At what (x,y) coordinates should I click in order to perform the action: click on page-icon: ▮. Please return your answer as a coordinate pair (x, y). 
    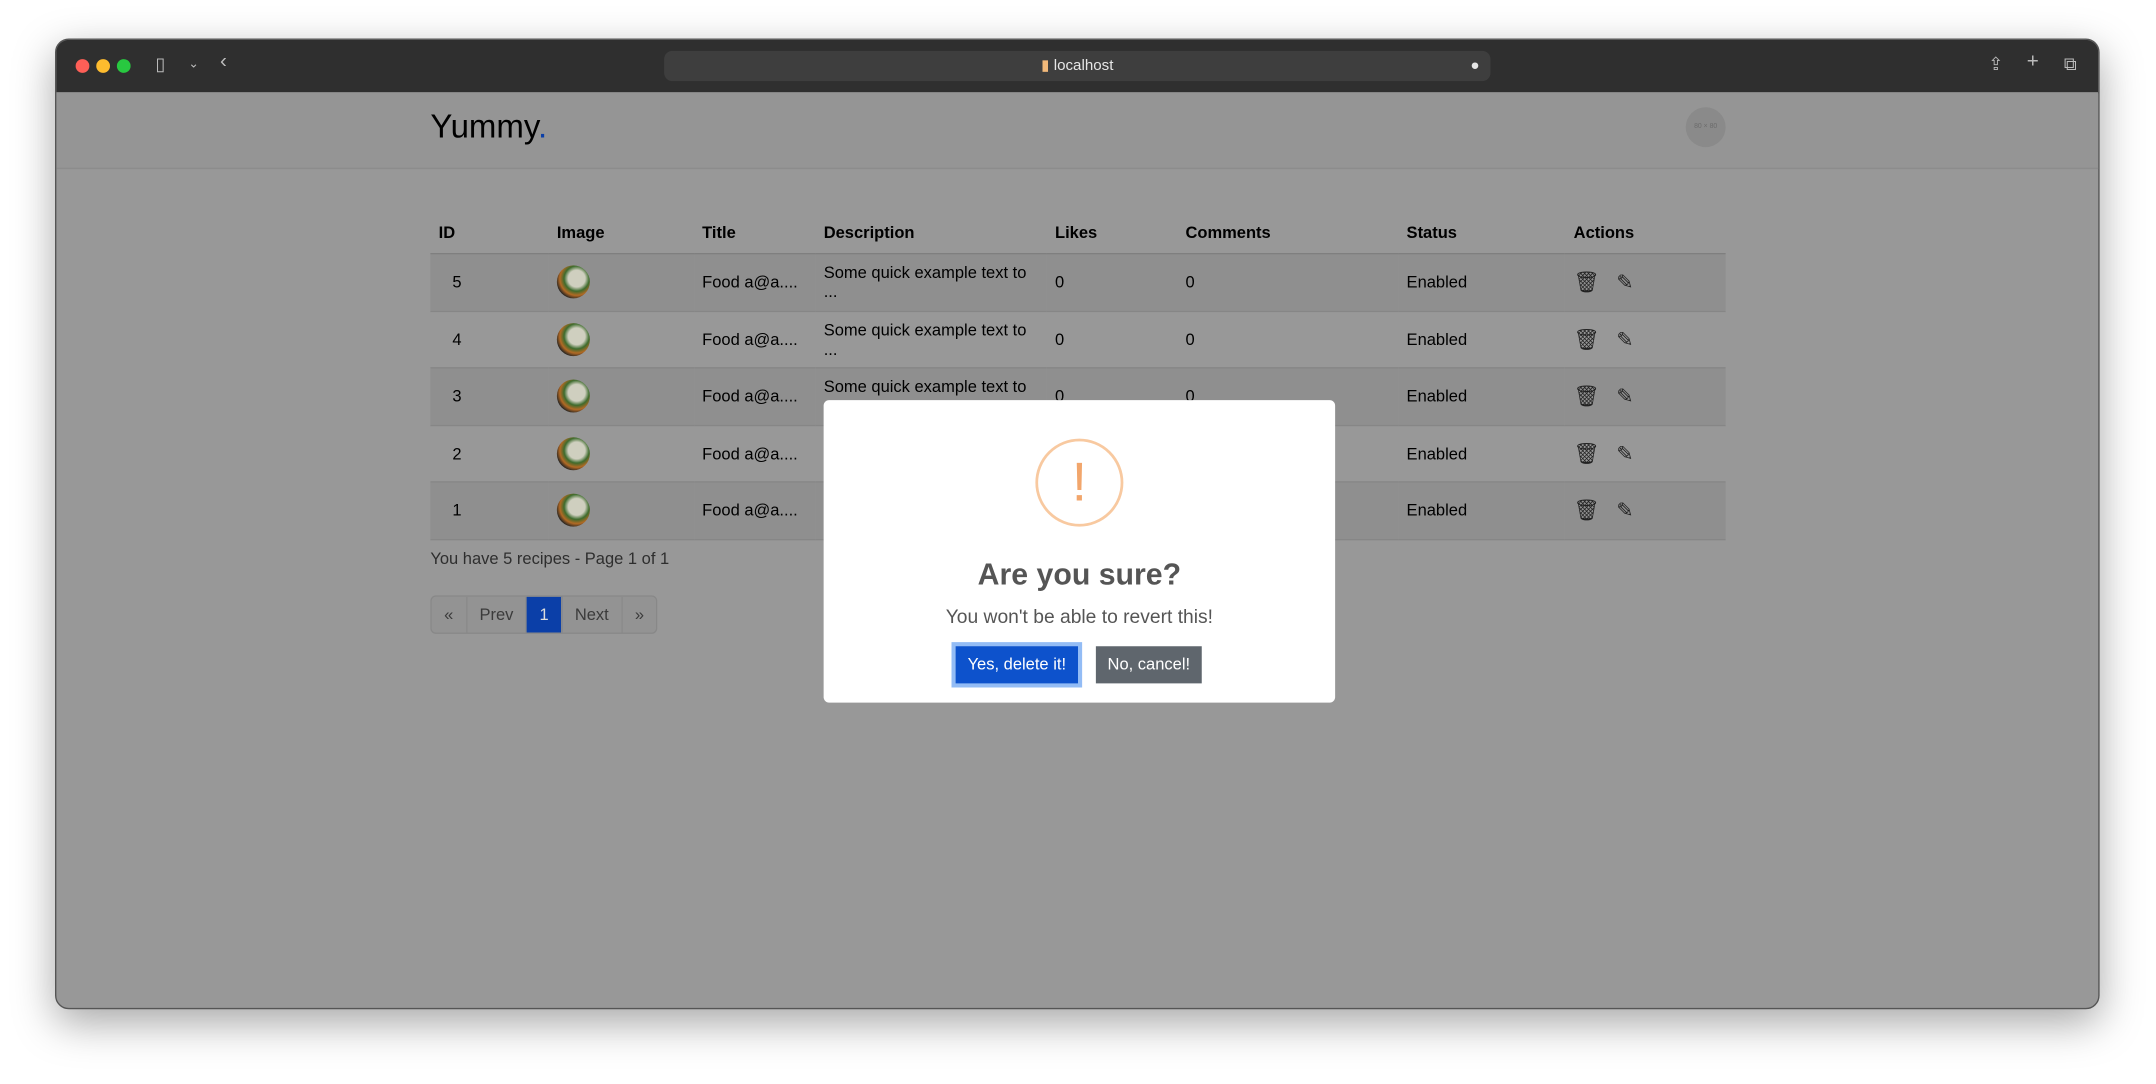
    Looking at the image, I should click on (1045, 66).